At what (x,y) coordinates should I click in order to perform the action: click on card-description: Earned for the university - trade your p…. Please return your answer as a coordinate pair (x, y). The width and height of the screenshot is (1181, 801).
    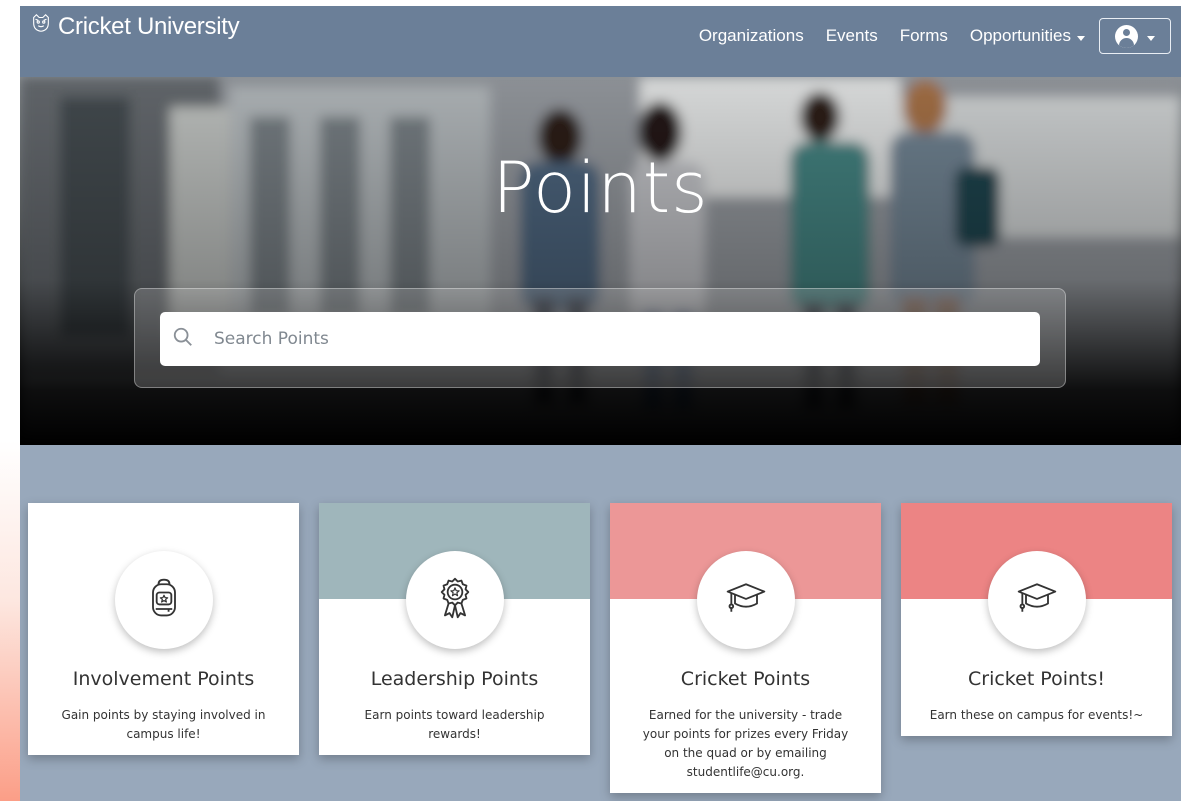
    Looking at the image, I should click on (745, 743).